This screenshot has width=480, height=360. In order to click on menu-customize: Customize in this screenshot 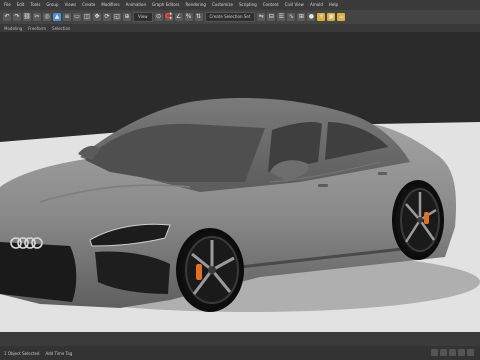, I will do `click(222, 5)`.